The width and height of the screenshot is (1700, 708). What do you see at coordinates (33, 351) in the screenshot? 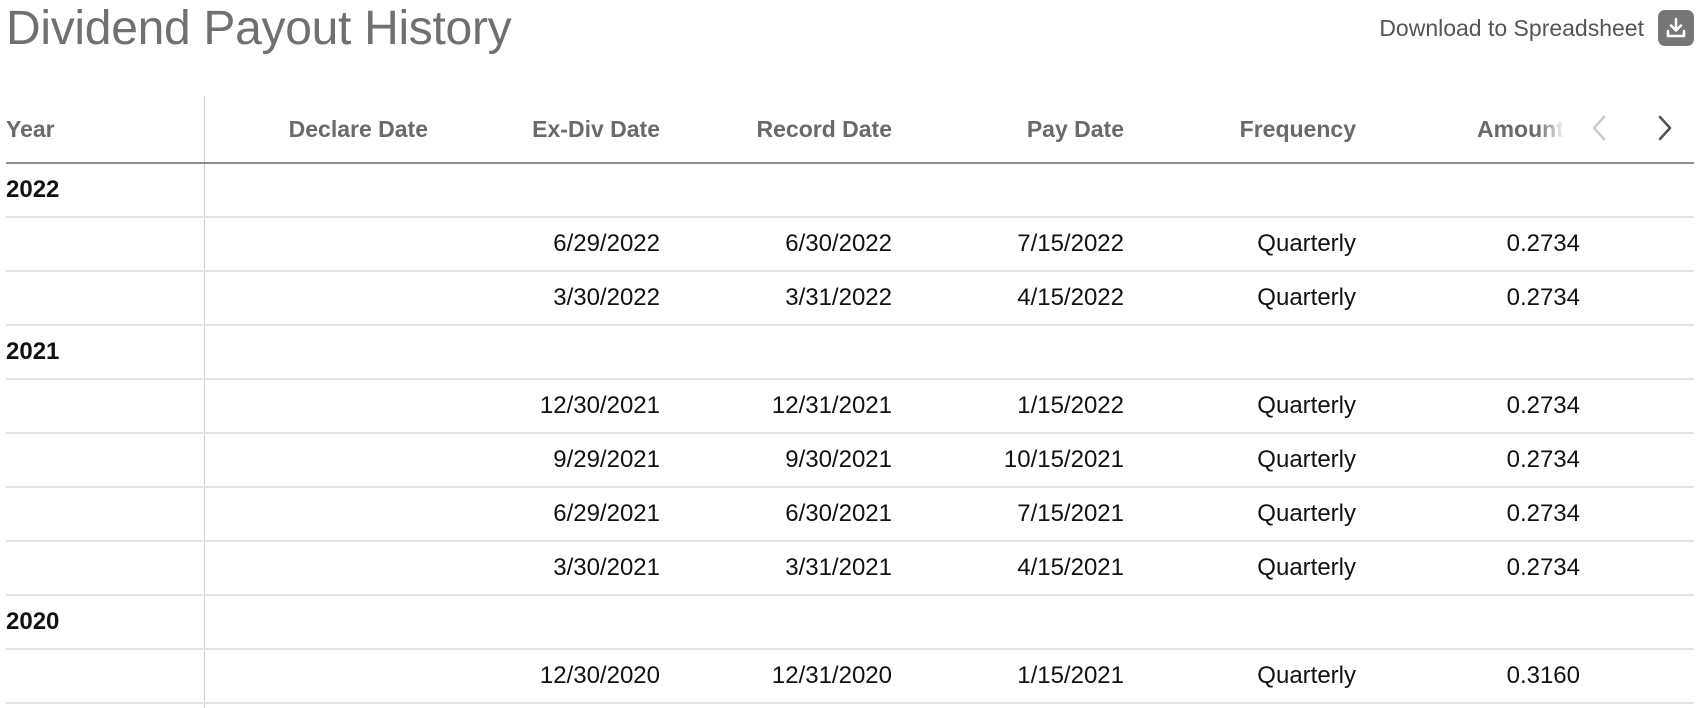
I see `year-label: 2021` at bounding box center [33, 351].